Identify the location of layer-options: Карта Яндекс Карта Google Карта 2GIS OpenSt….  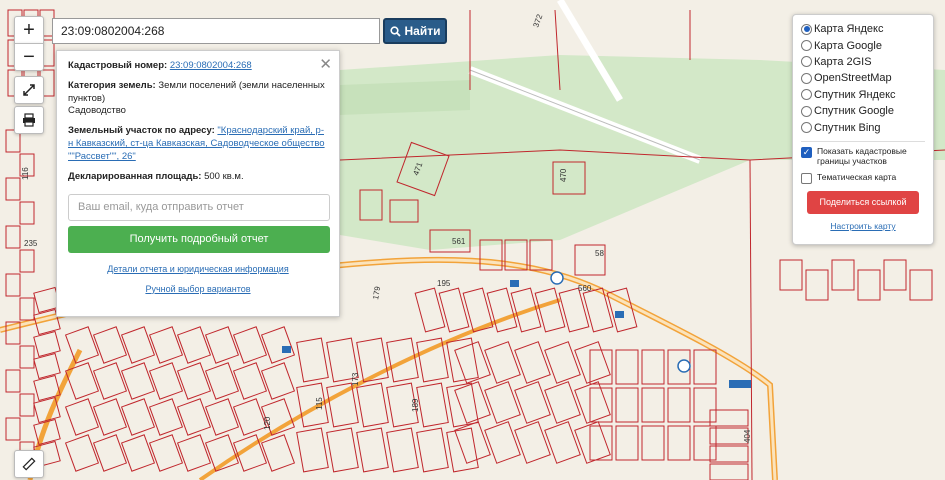
(863, 78).